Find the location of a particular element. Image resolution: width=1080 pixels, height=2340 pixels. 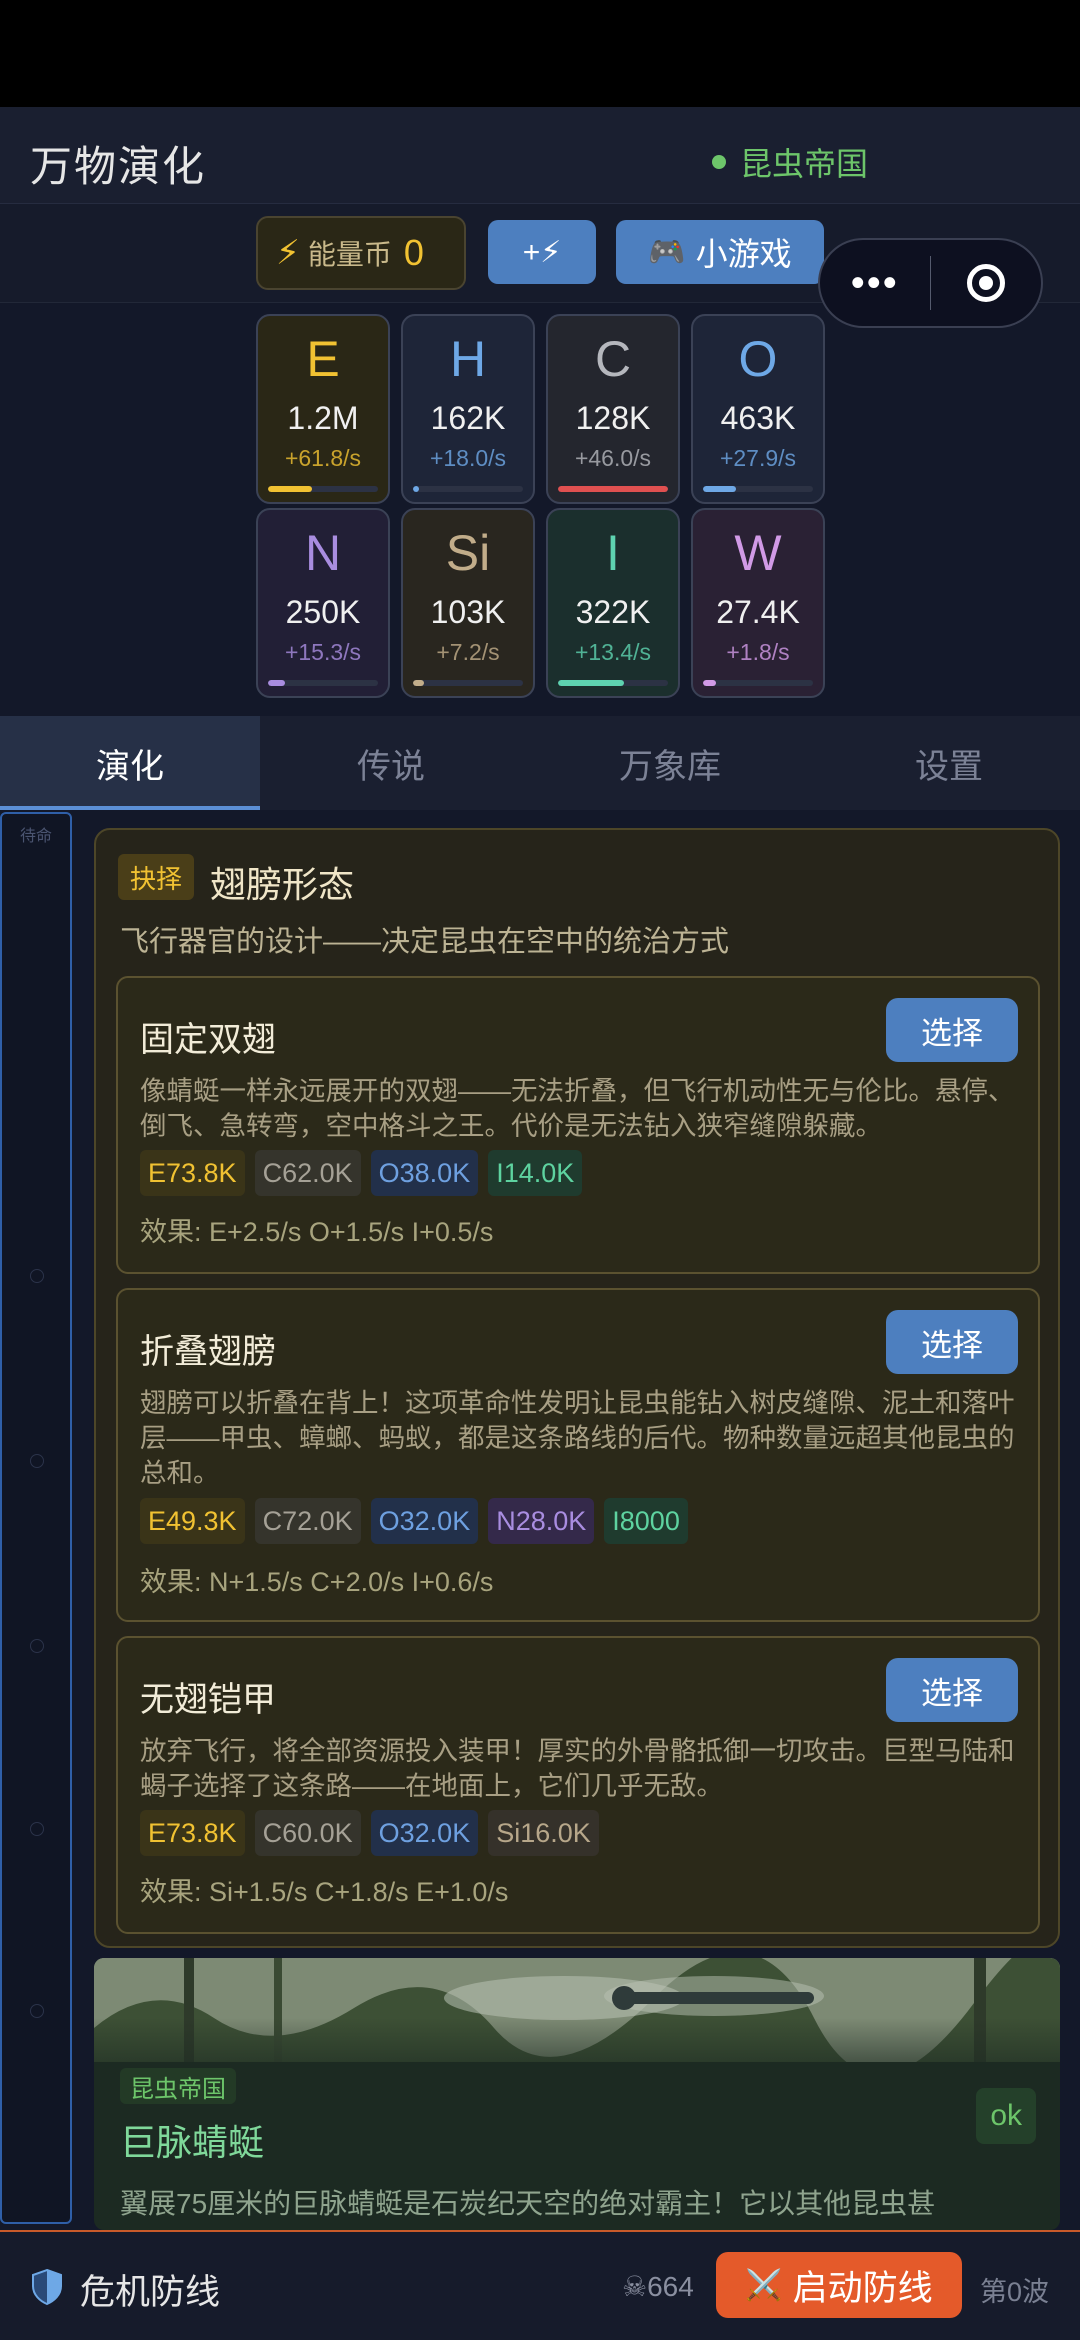

add-energy-label: +⚡ is located at coordinates (542, 252).